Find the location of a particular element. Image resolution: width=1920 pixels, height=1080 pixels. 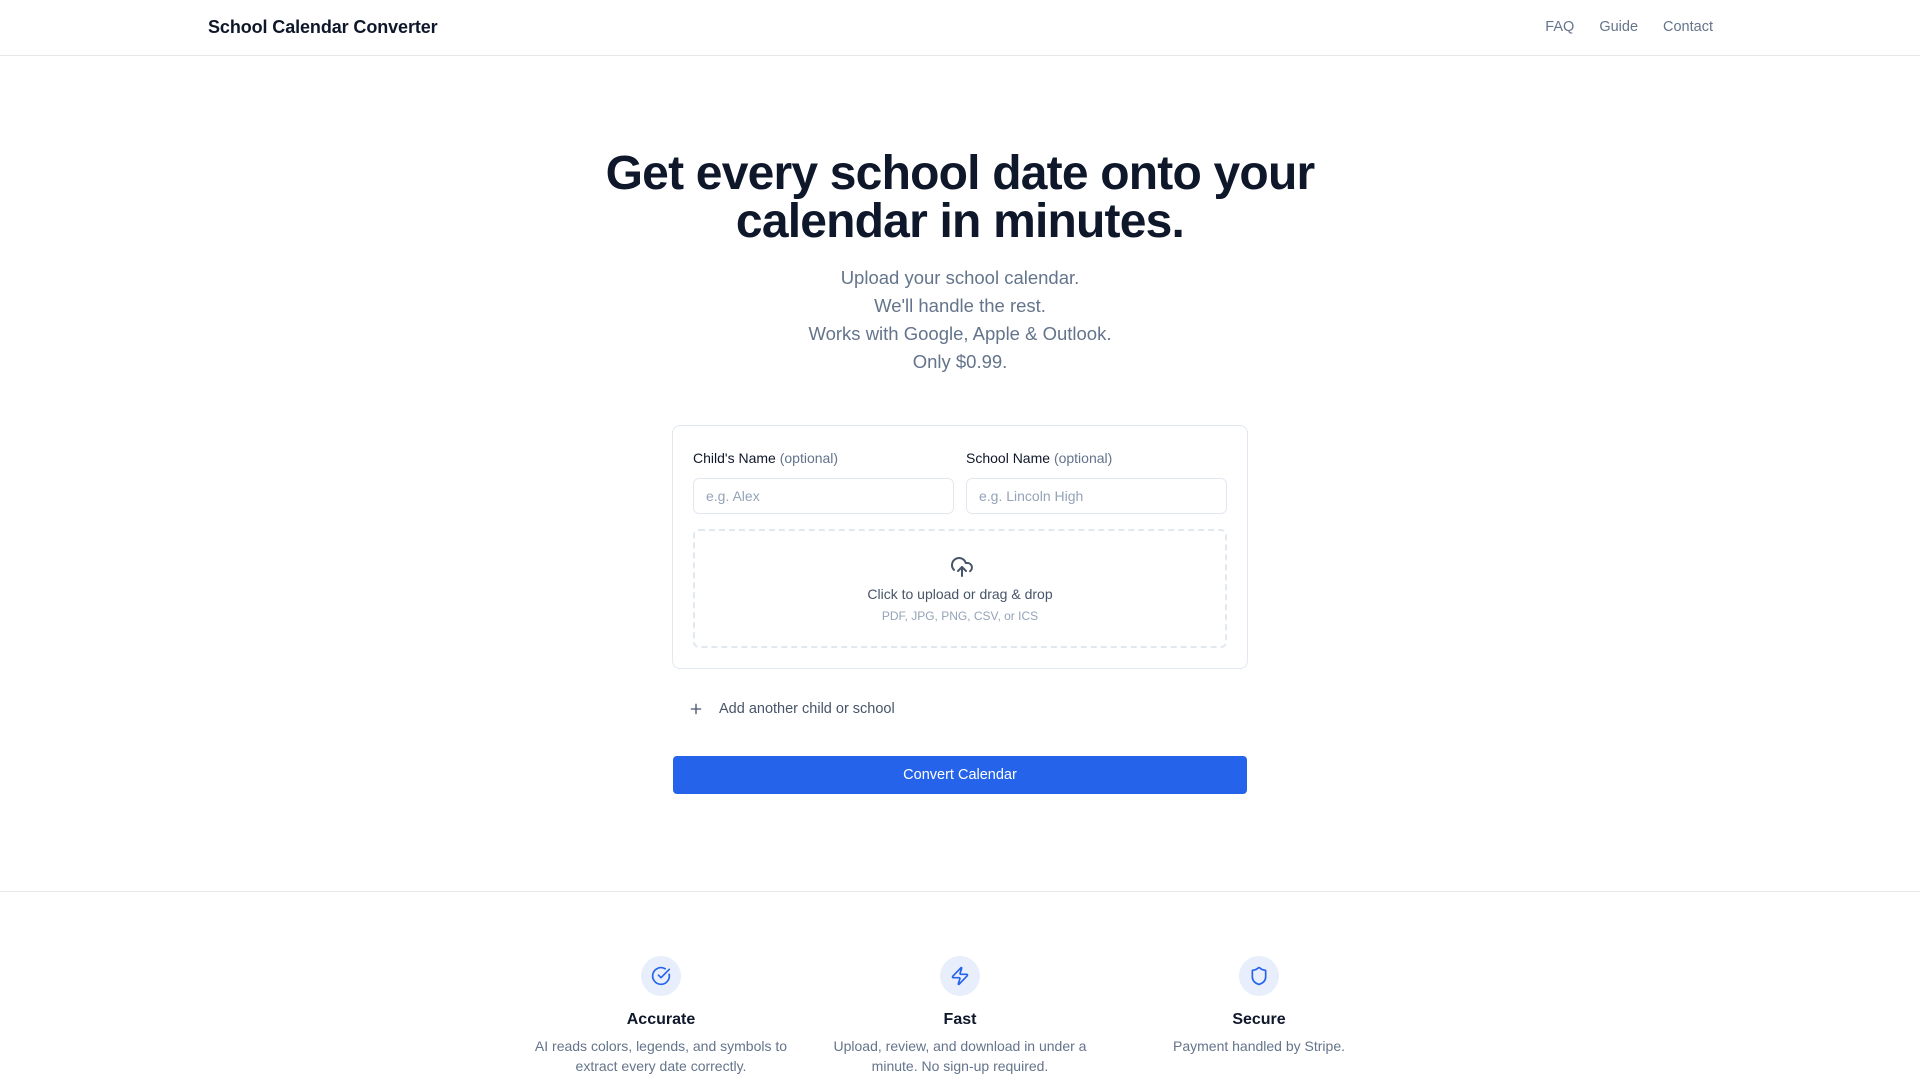

nav-link-guide: Guide is located at coordinates (1618, 27).